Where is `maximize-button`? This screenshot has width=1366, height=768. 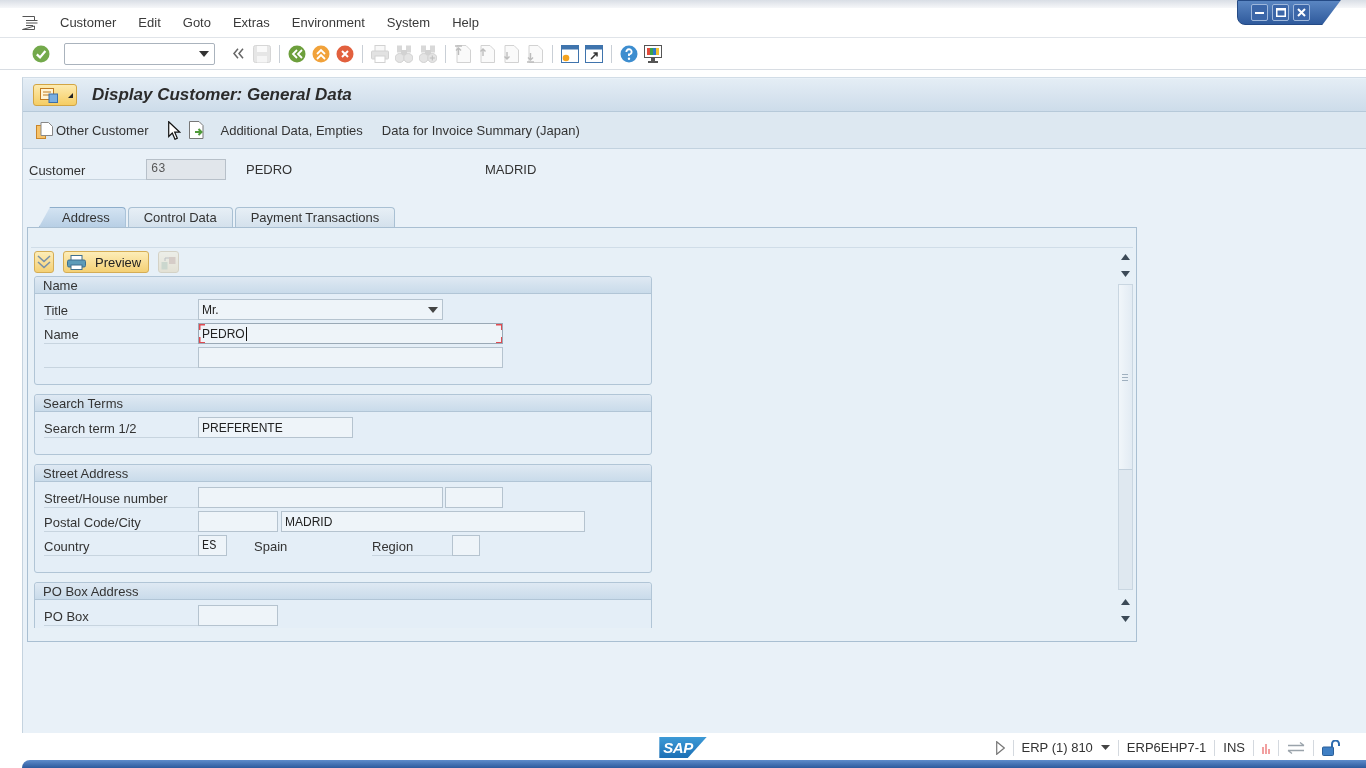
maximize-button is located at coordinates (1280, 12).